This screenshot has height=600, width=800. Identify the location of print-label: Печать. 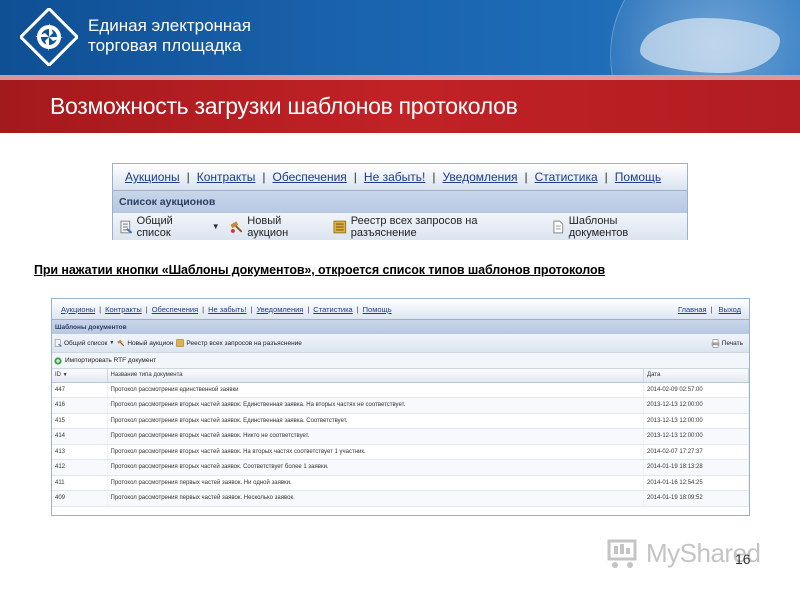
(732, 343).